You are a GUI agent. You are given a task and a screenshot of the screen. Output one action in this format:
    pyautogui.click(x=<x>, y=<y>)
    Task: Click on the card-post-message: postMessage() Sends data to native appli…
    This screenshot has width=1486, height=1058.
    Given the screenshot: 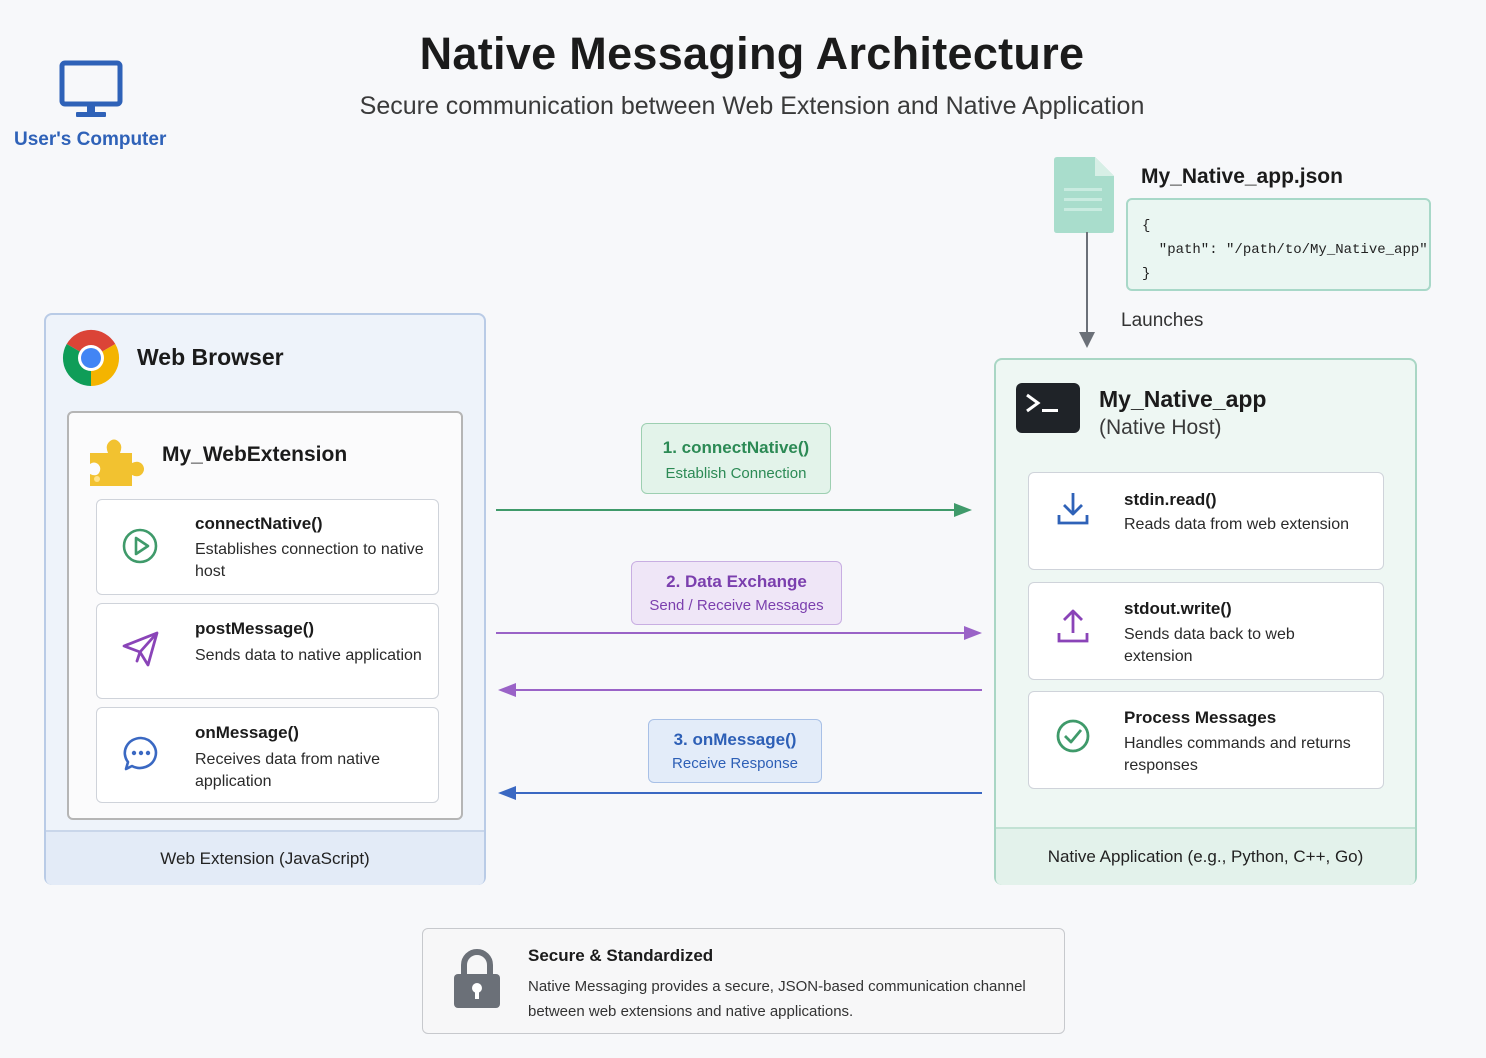 What is the action you would take?
    pyautogui.click(x=267, y=651)
    